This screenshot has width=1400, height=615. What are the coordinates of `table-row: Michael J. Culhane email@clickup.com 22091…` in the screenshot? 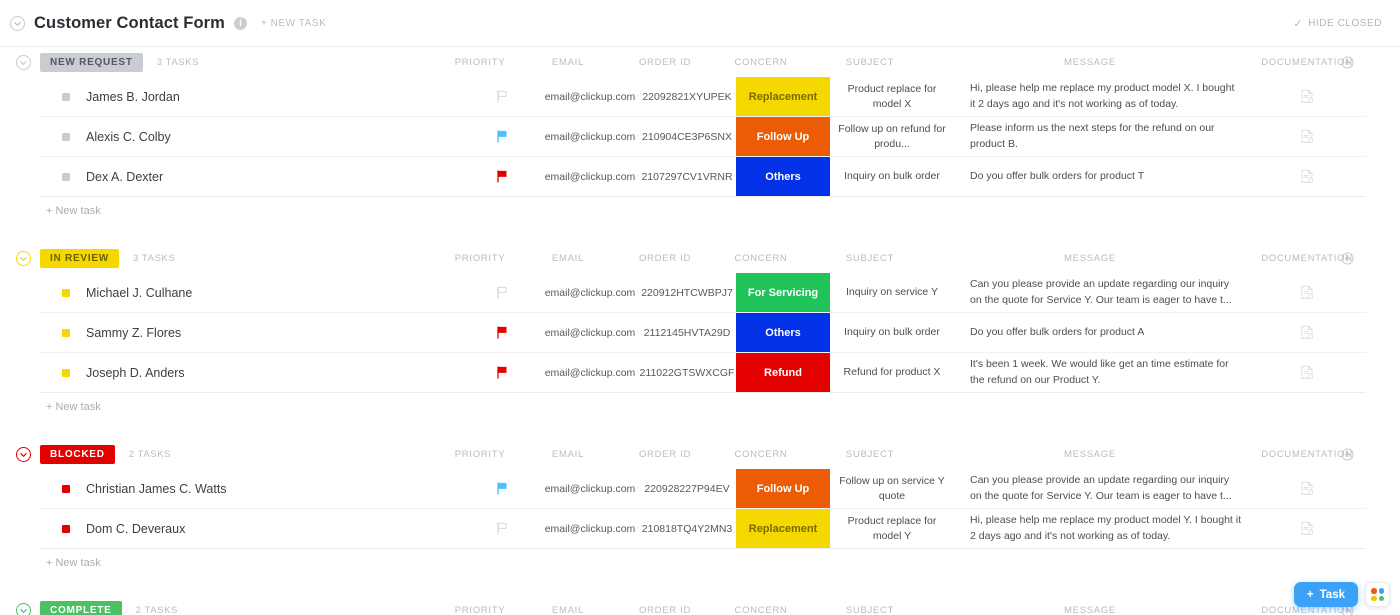 It's located at (703, 293).